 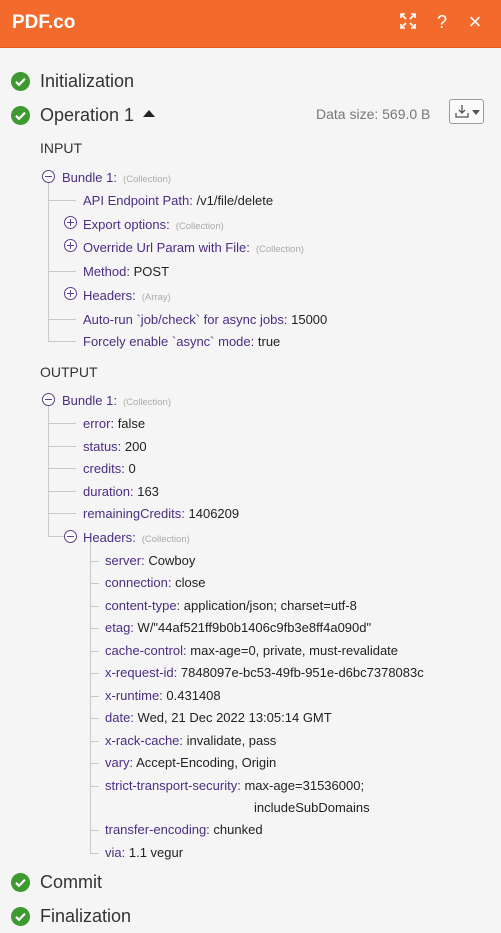 What do you see at coordinates (87, 115) in the screenshot?
I see `section-operation-1: Operation 1` at bounding box center [87, 115].